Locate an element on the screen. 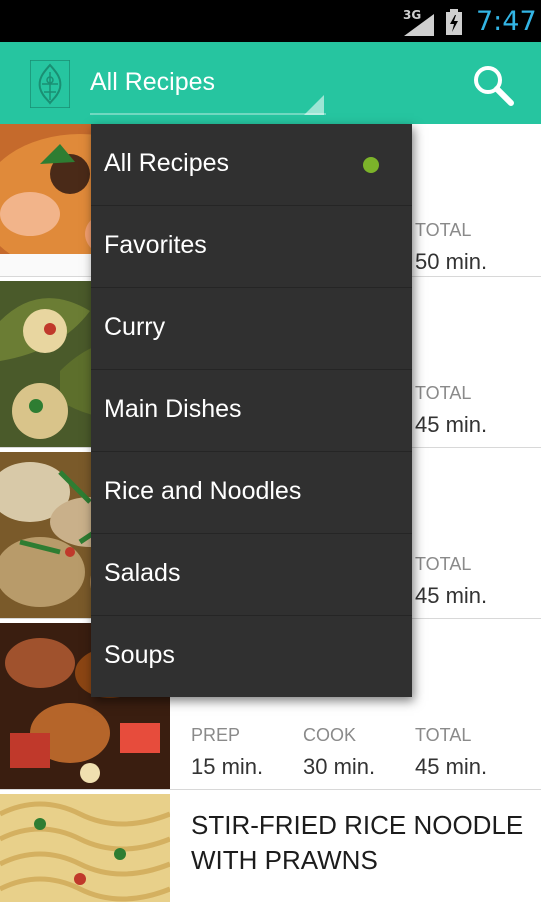 Image resolution: width=541 pixels, height=902 pixels. spinner-selected-label: All Recipes is located at coordinates (153, 82).